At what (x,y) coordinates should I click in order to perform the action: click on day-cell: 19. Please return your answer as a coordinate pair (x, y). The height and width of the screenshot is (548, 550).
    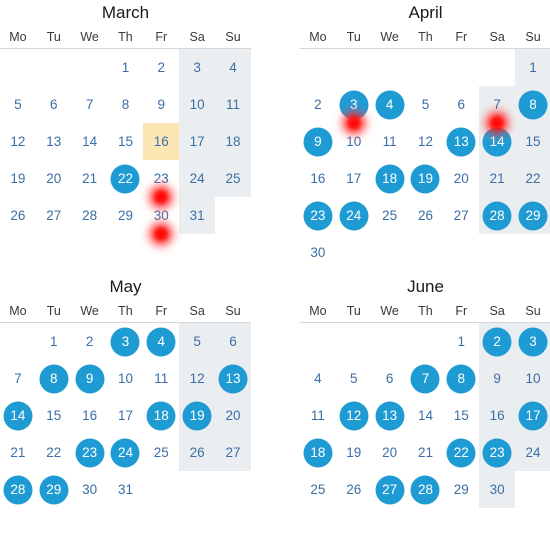
    Looking at the image, I should click on (354, 452).